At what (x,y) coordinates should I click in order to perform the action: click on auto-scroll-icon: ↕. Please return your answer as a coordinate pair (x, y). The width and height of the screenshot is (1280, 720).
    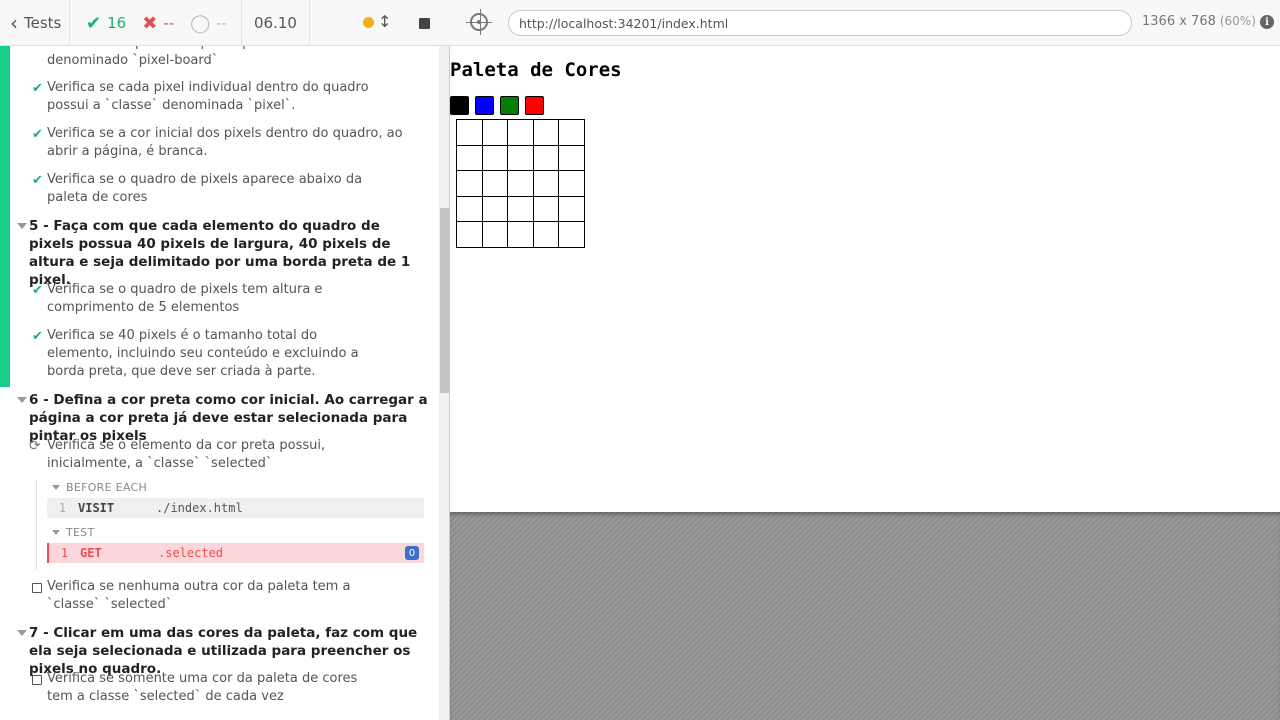
    Looking at the image, I should click on (384, 21).